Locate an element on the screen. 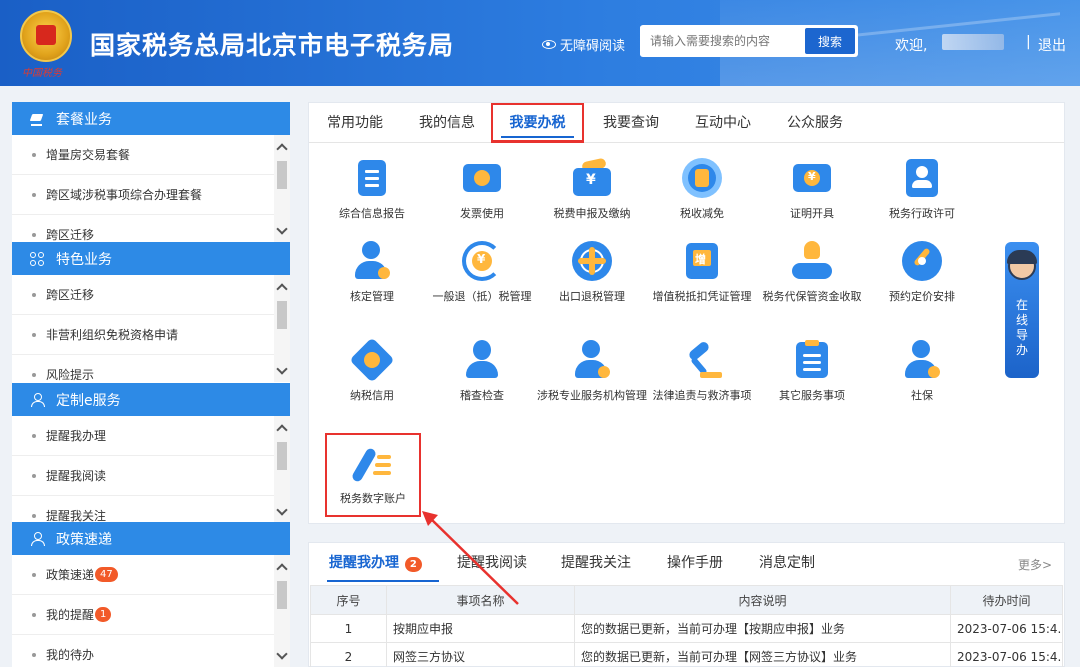 The height and width of the screenshot is (667, 1080). panel-custom-eservice: 定制e服务 提醒我办理 提醒我阅读 提醒我关注 is located at coordinates (151, 453).